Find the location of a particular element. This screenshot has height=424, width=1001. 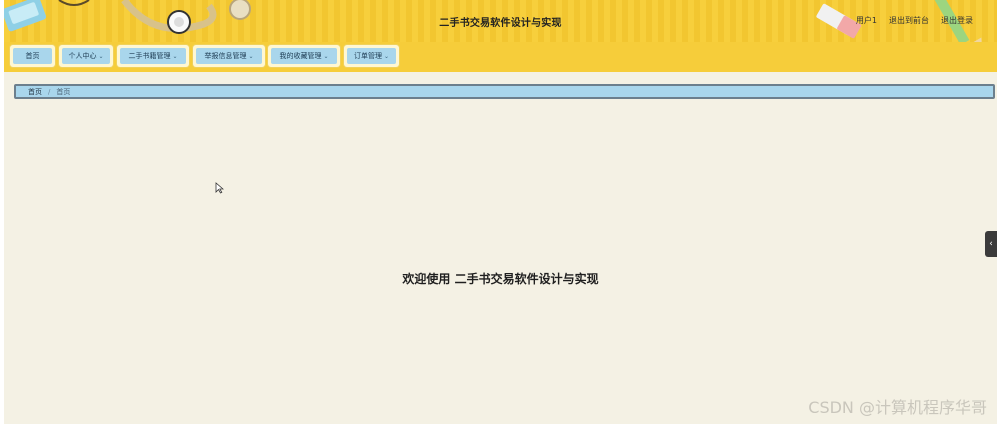

header-links: 用户1 退出到前台 退出登录 is located at coordinates (914, 20).